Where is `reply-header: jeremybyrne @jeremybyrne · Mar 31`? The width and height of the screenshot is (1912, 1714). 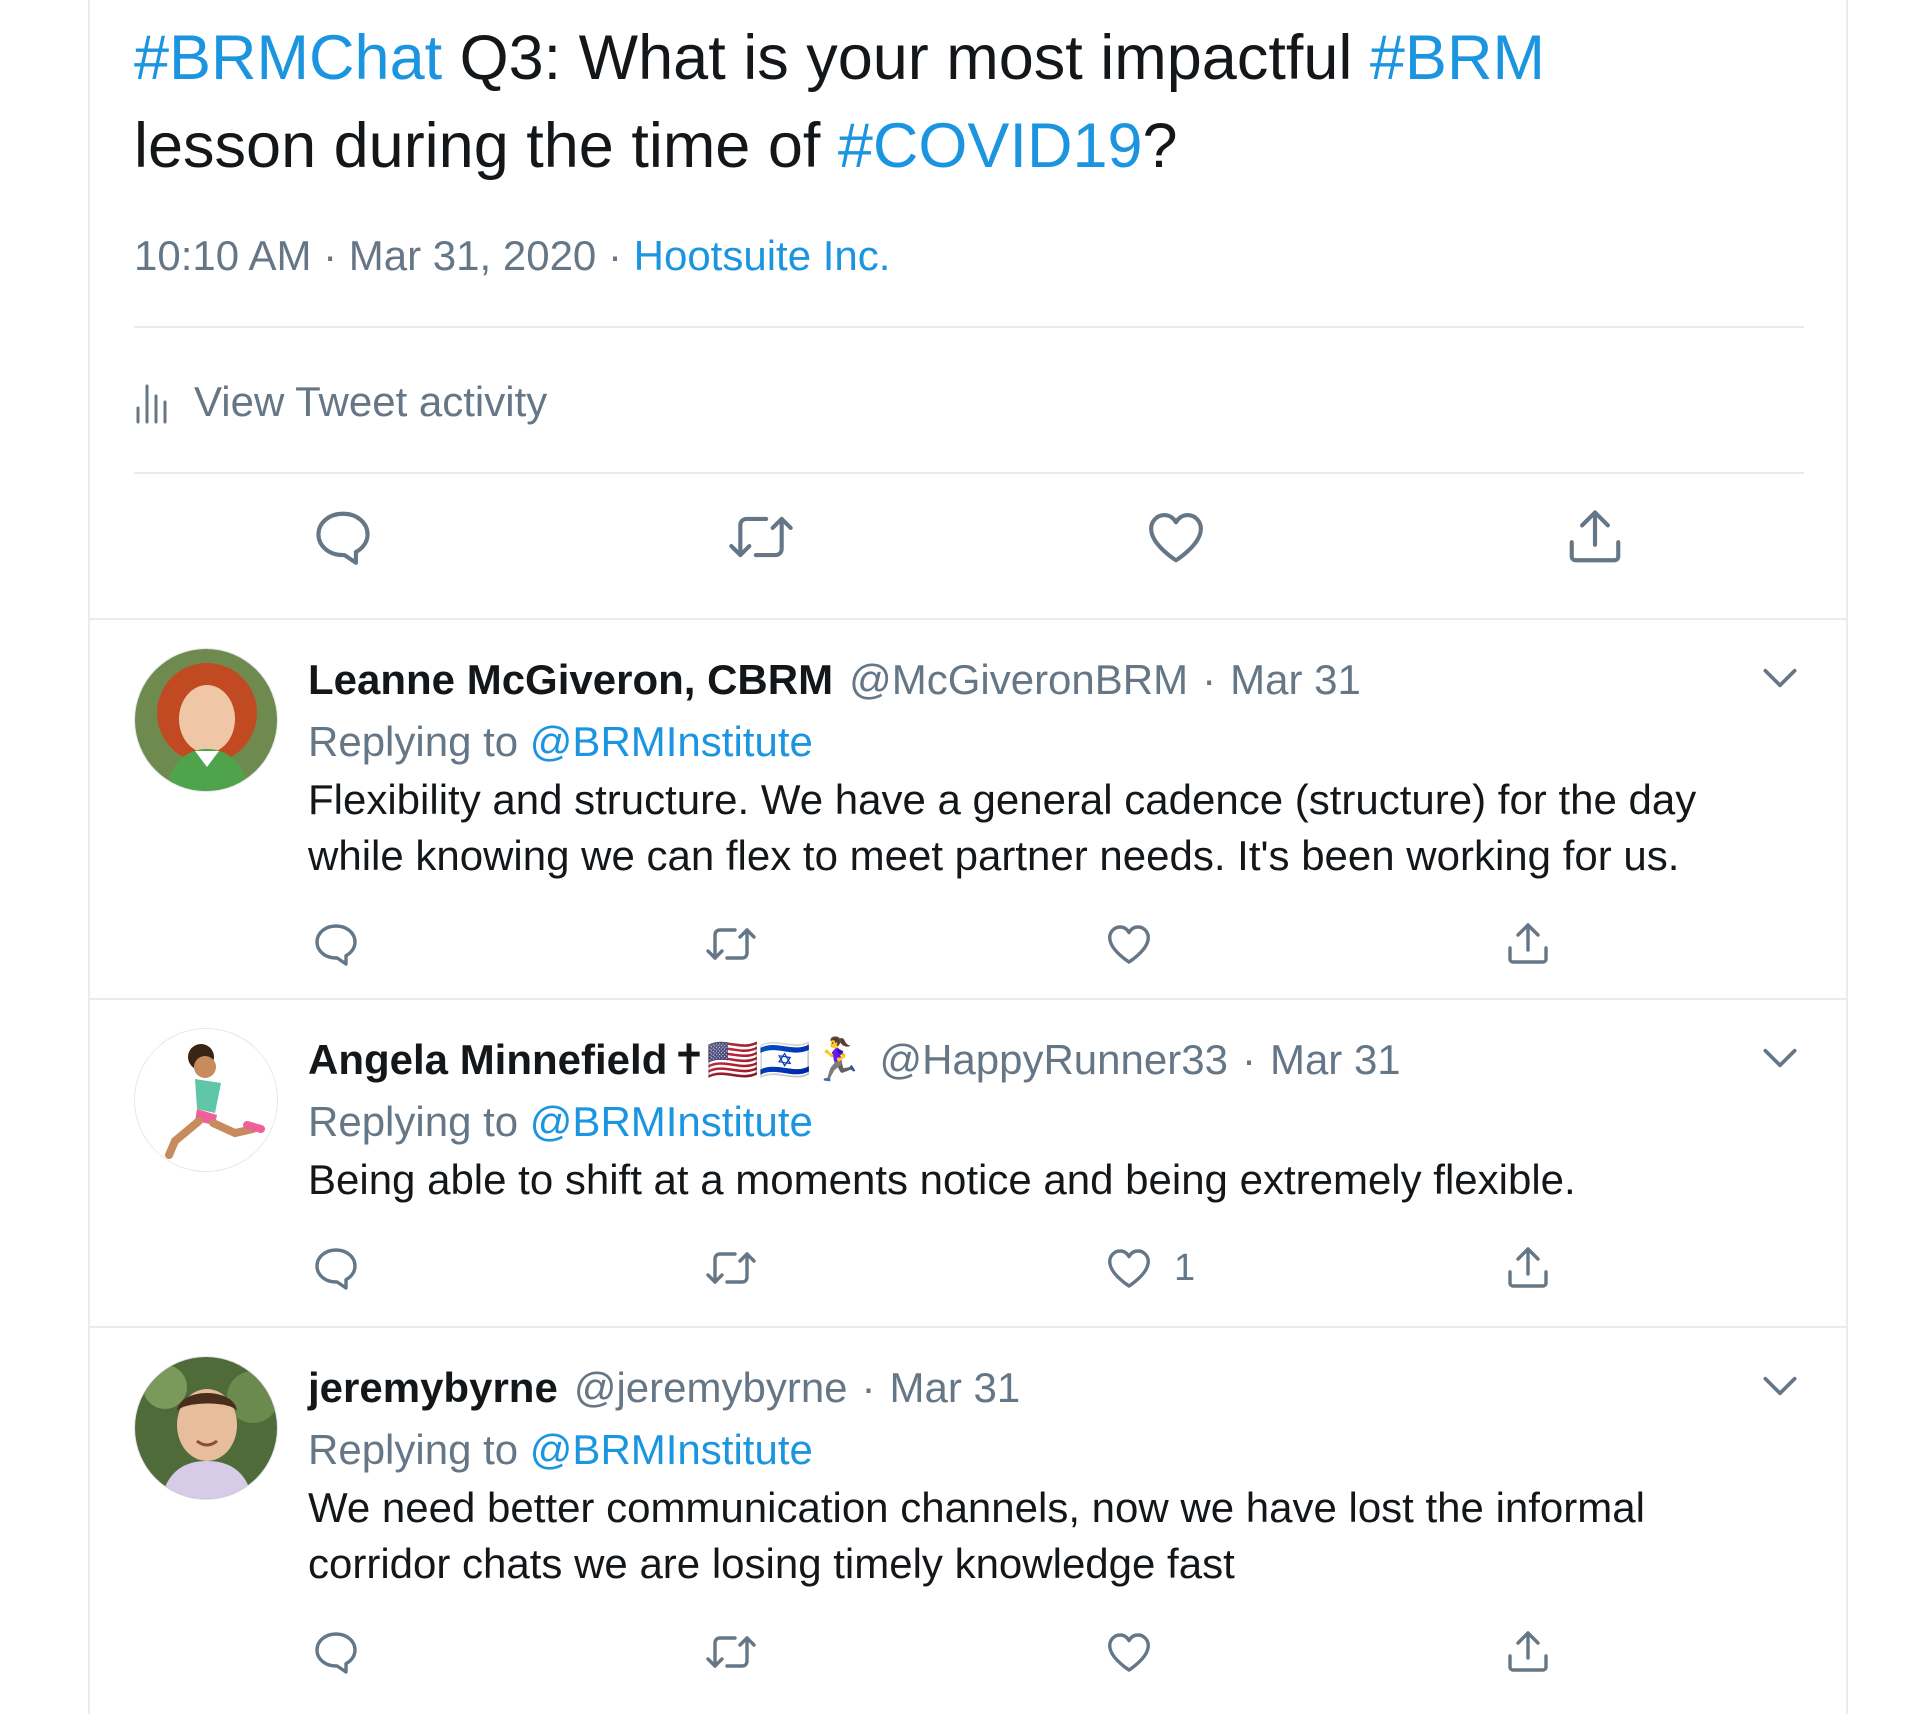
reply-header: jeremybyrne @jeremybyrne · Mar 31 is located at coordinates (664, 1388).